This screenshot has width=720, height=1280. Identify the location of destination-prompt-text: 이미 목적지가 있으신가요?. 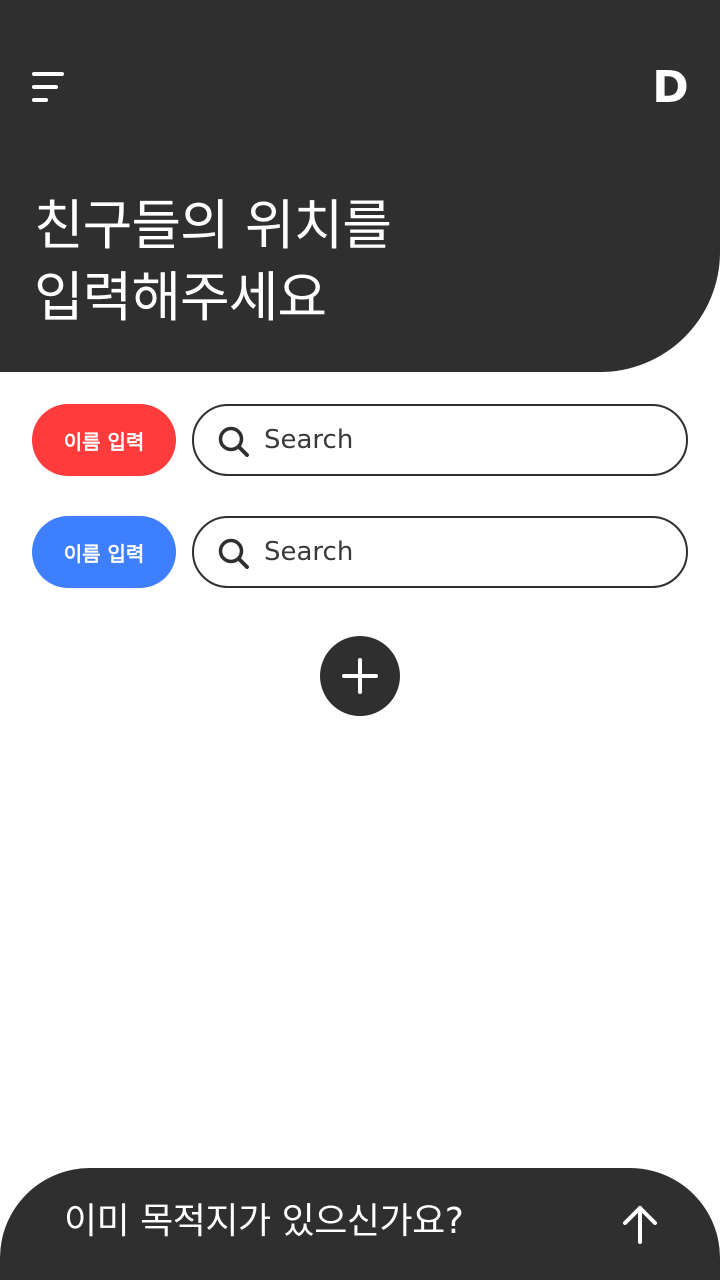
(264, 1221).